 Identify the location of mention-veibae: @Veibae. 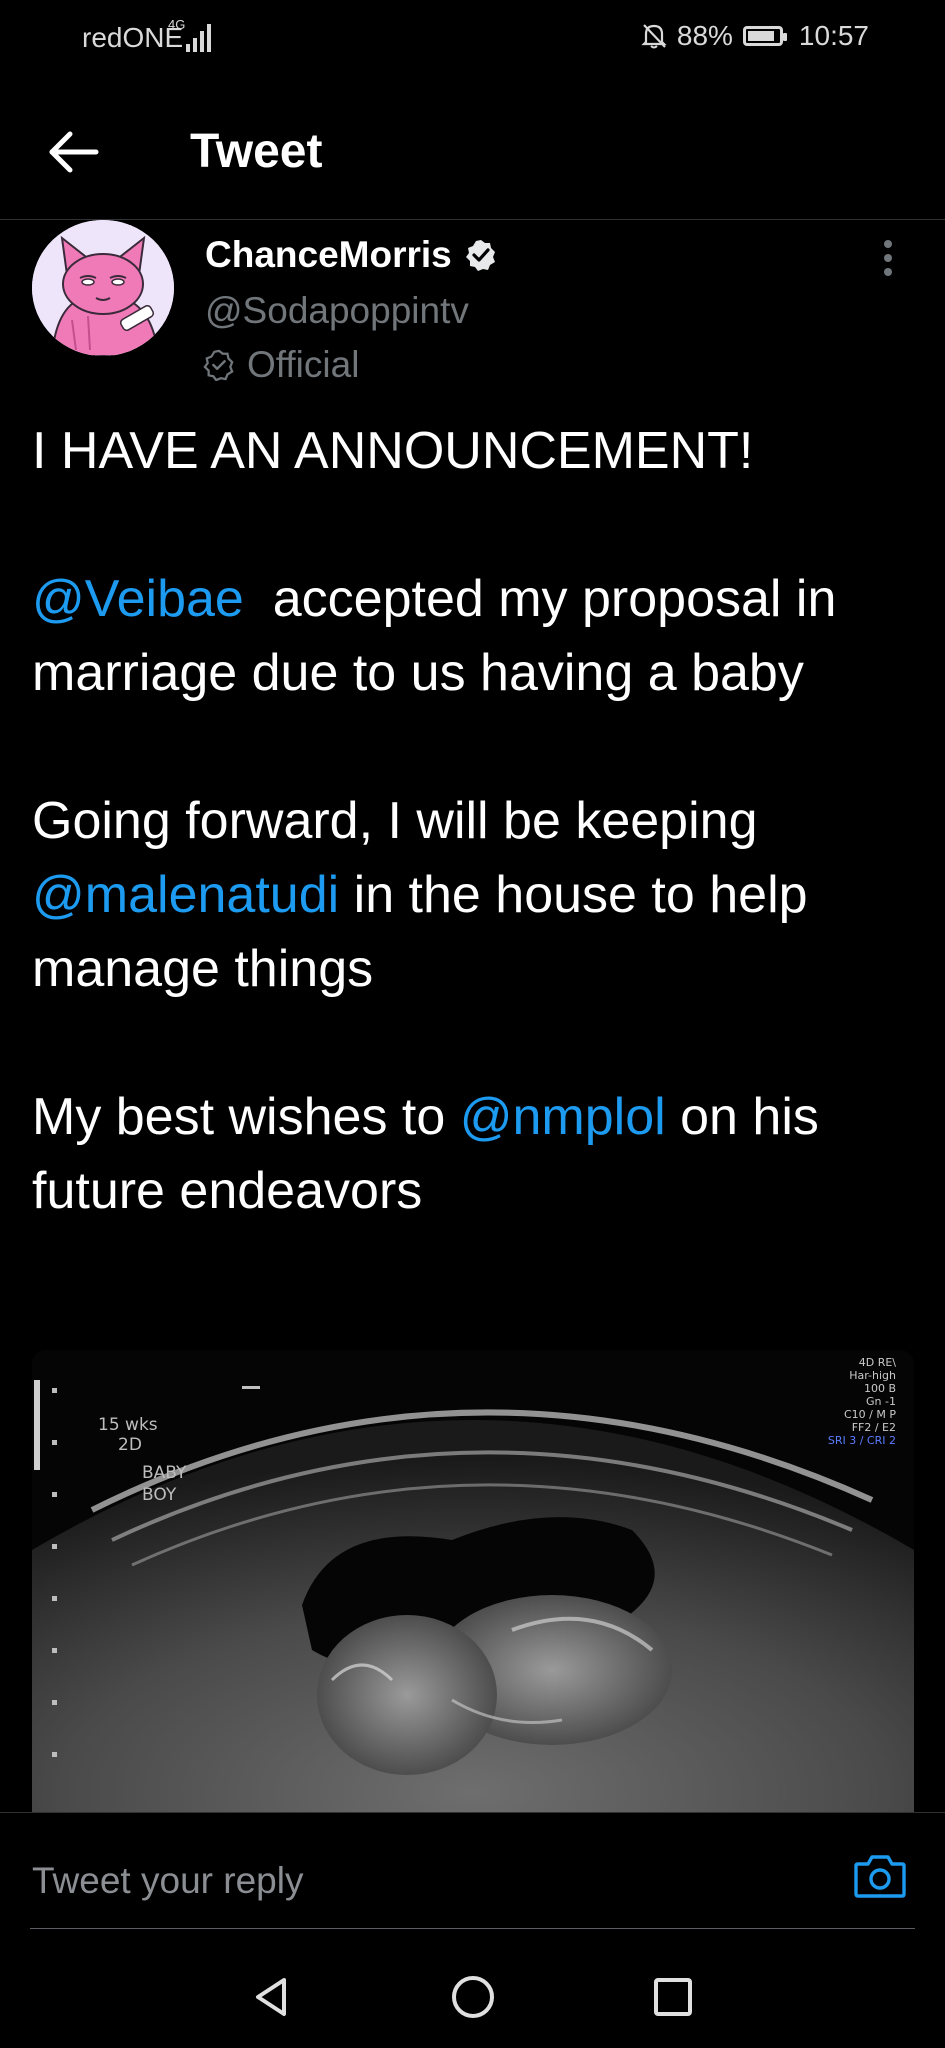
(138, 599).